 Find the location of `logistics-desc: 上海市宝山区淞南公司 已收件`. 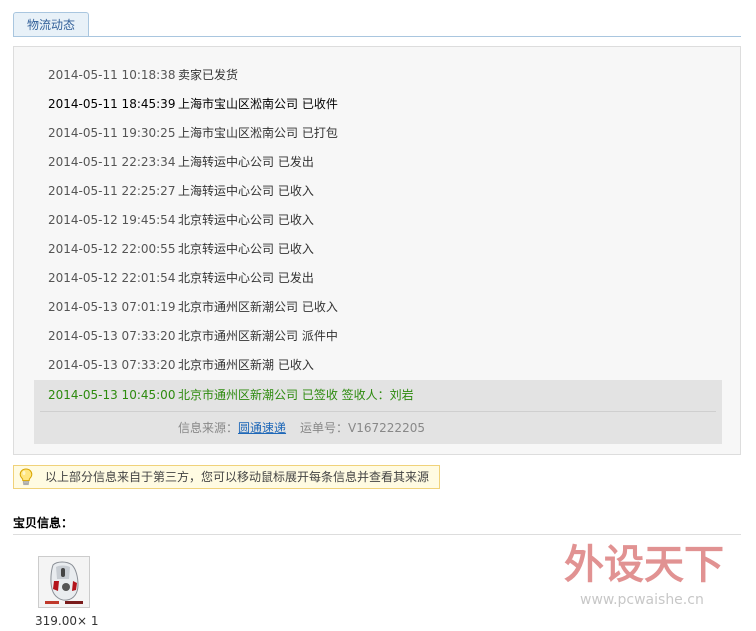

logistics-desc: 上海市宝山区淞南公司 已收件 is located at coordinates (258, 104).